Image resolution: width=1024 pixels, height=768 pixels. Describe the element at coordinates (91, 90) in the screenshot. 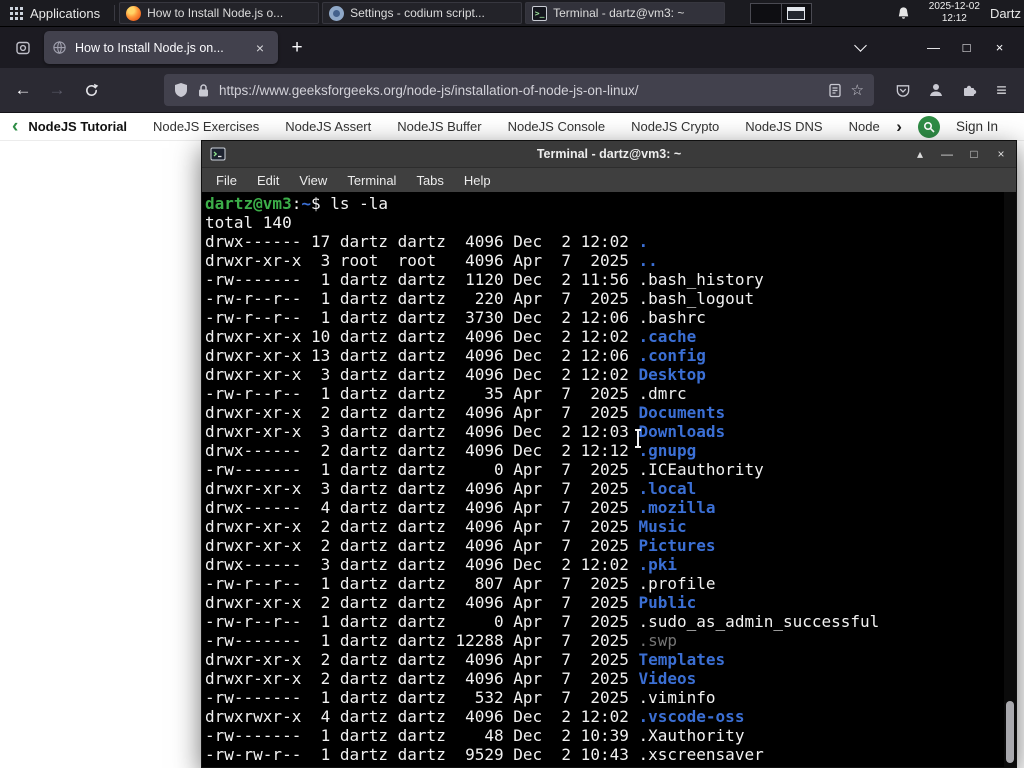

I see `reload-button` at that location.